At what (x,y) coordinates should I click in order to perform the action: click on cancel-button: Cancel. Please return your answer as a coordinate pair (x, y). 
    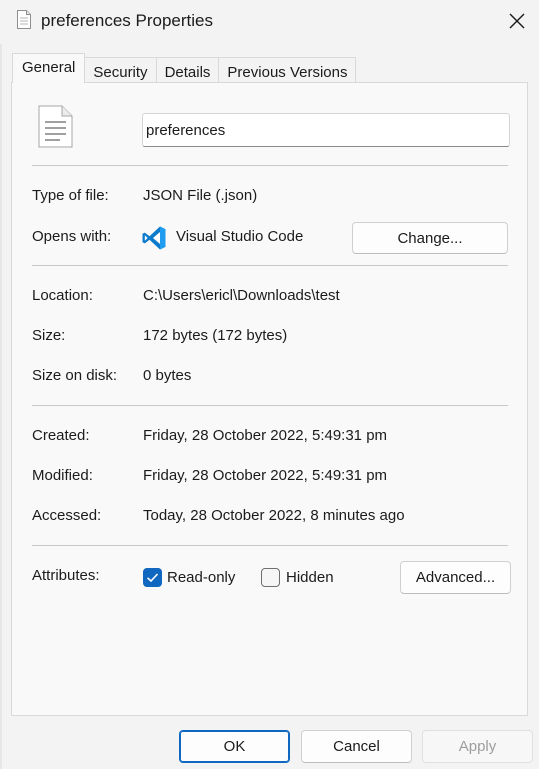
    Looking at the image, I should click on (356, 746).